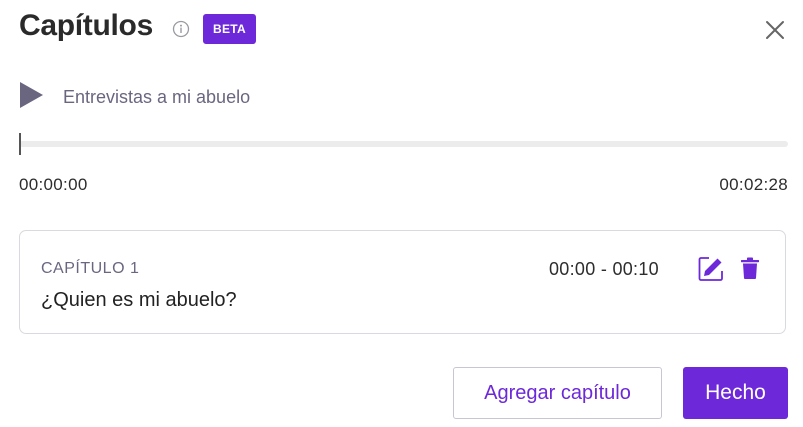  Describe the element at coordinates (775, 30) in the screenshot. I see `close-icon` at that location.